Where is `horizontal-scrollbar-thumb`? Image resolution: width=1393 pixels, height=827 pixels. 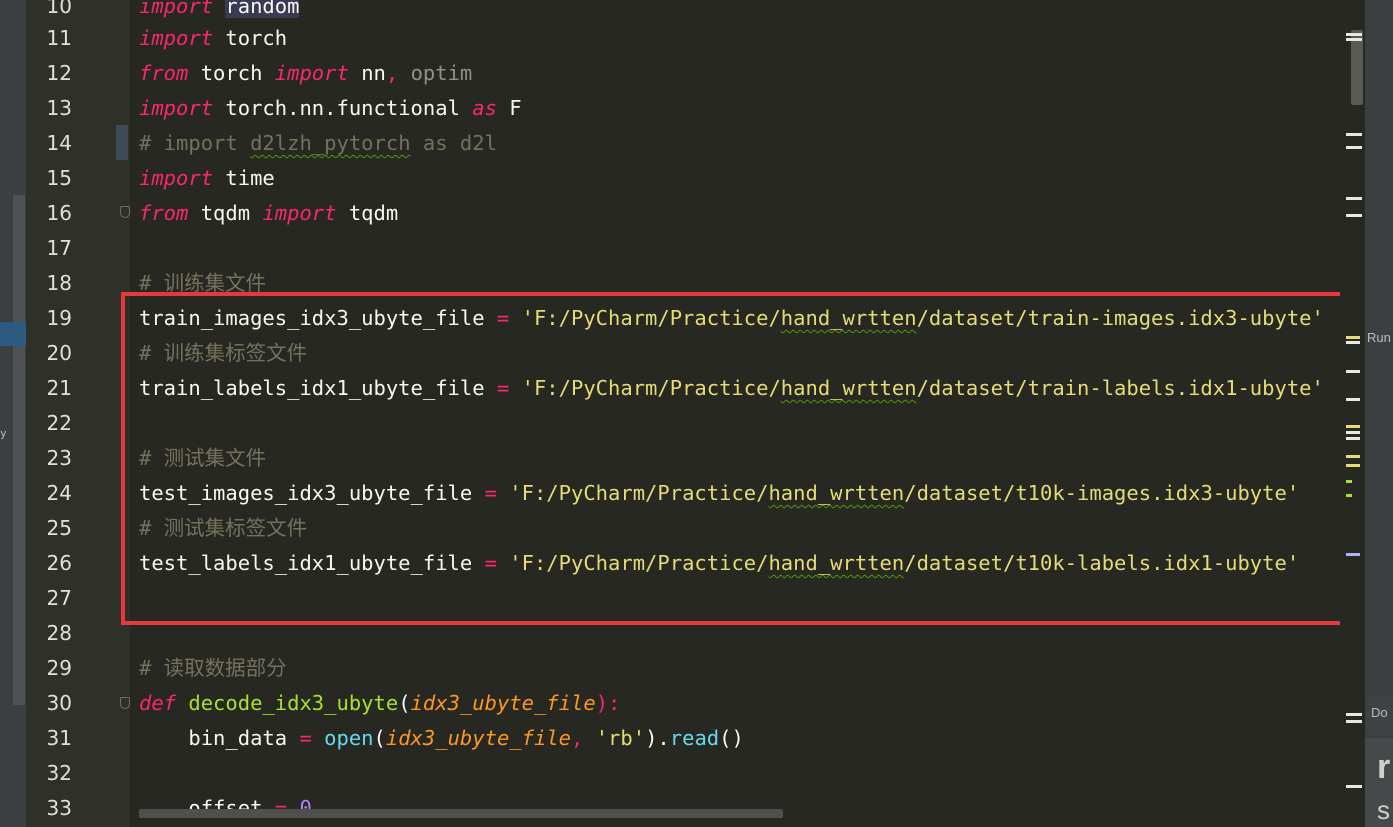
horizontal-scrollbar-thumb is located at coordinates (461, 813).